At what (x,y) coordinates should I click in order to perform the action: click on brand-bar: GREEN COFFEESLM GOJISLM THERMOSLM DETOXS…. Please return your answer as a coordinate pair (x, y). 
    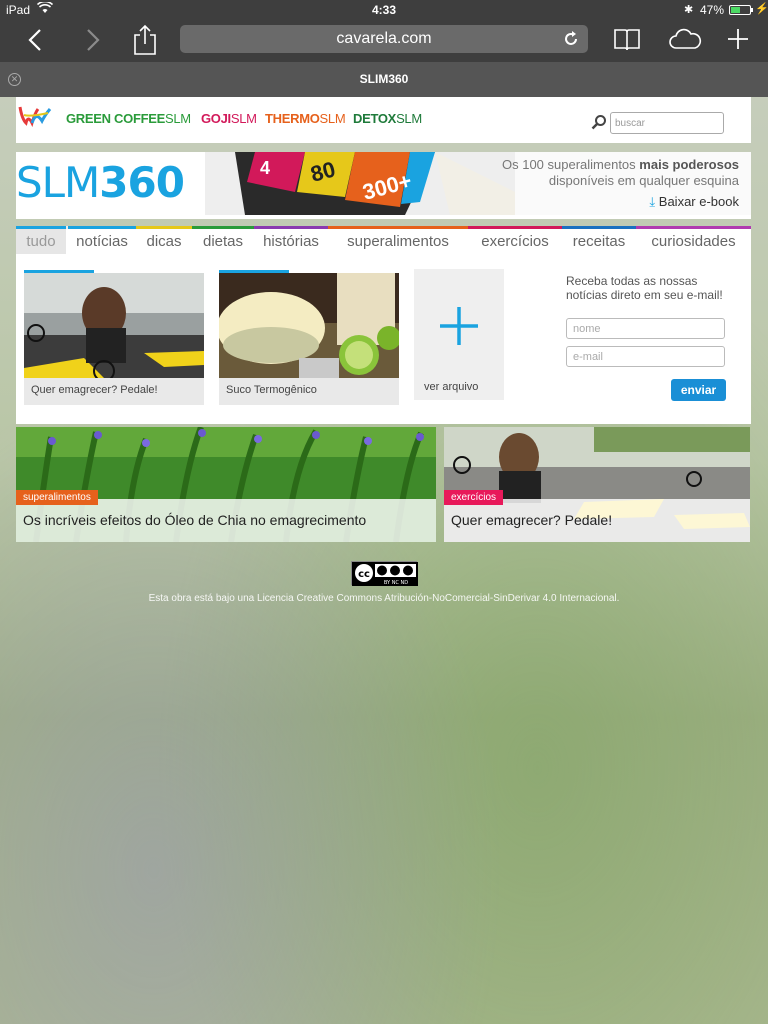
    Looking at the image, I should click on (383, 120).